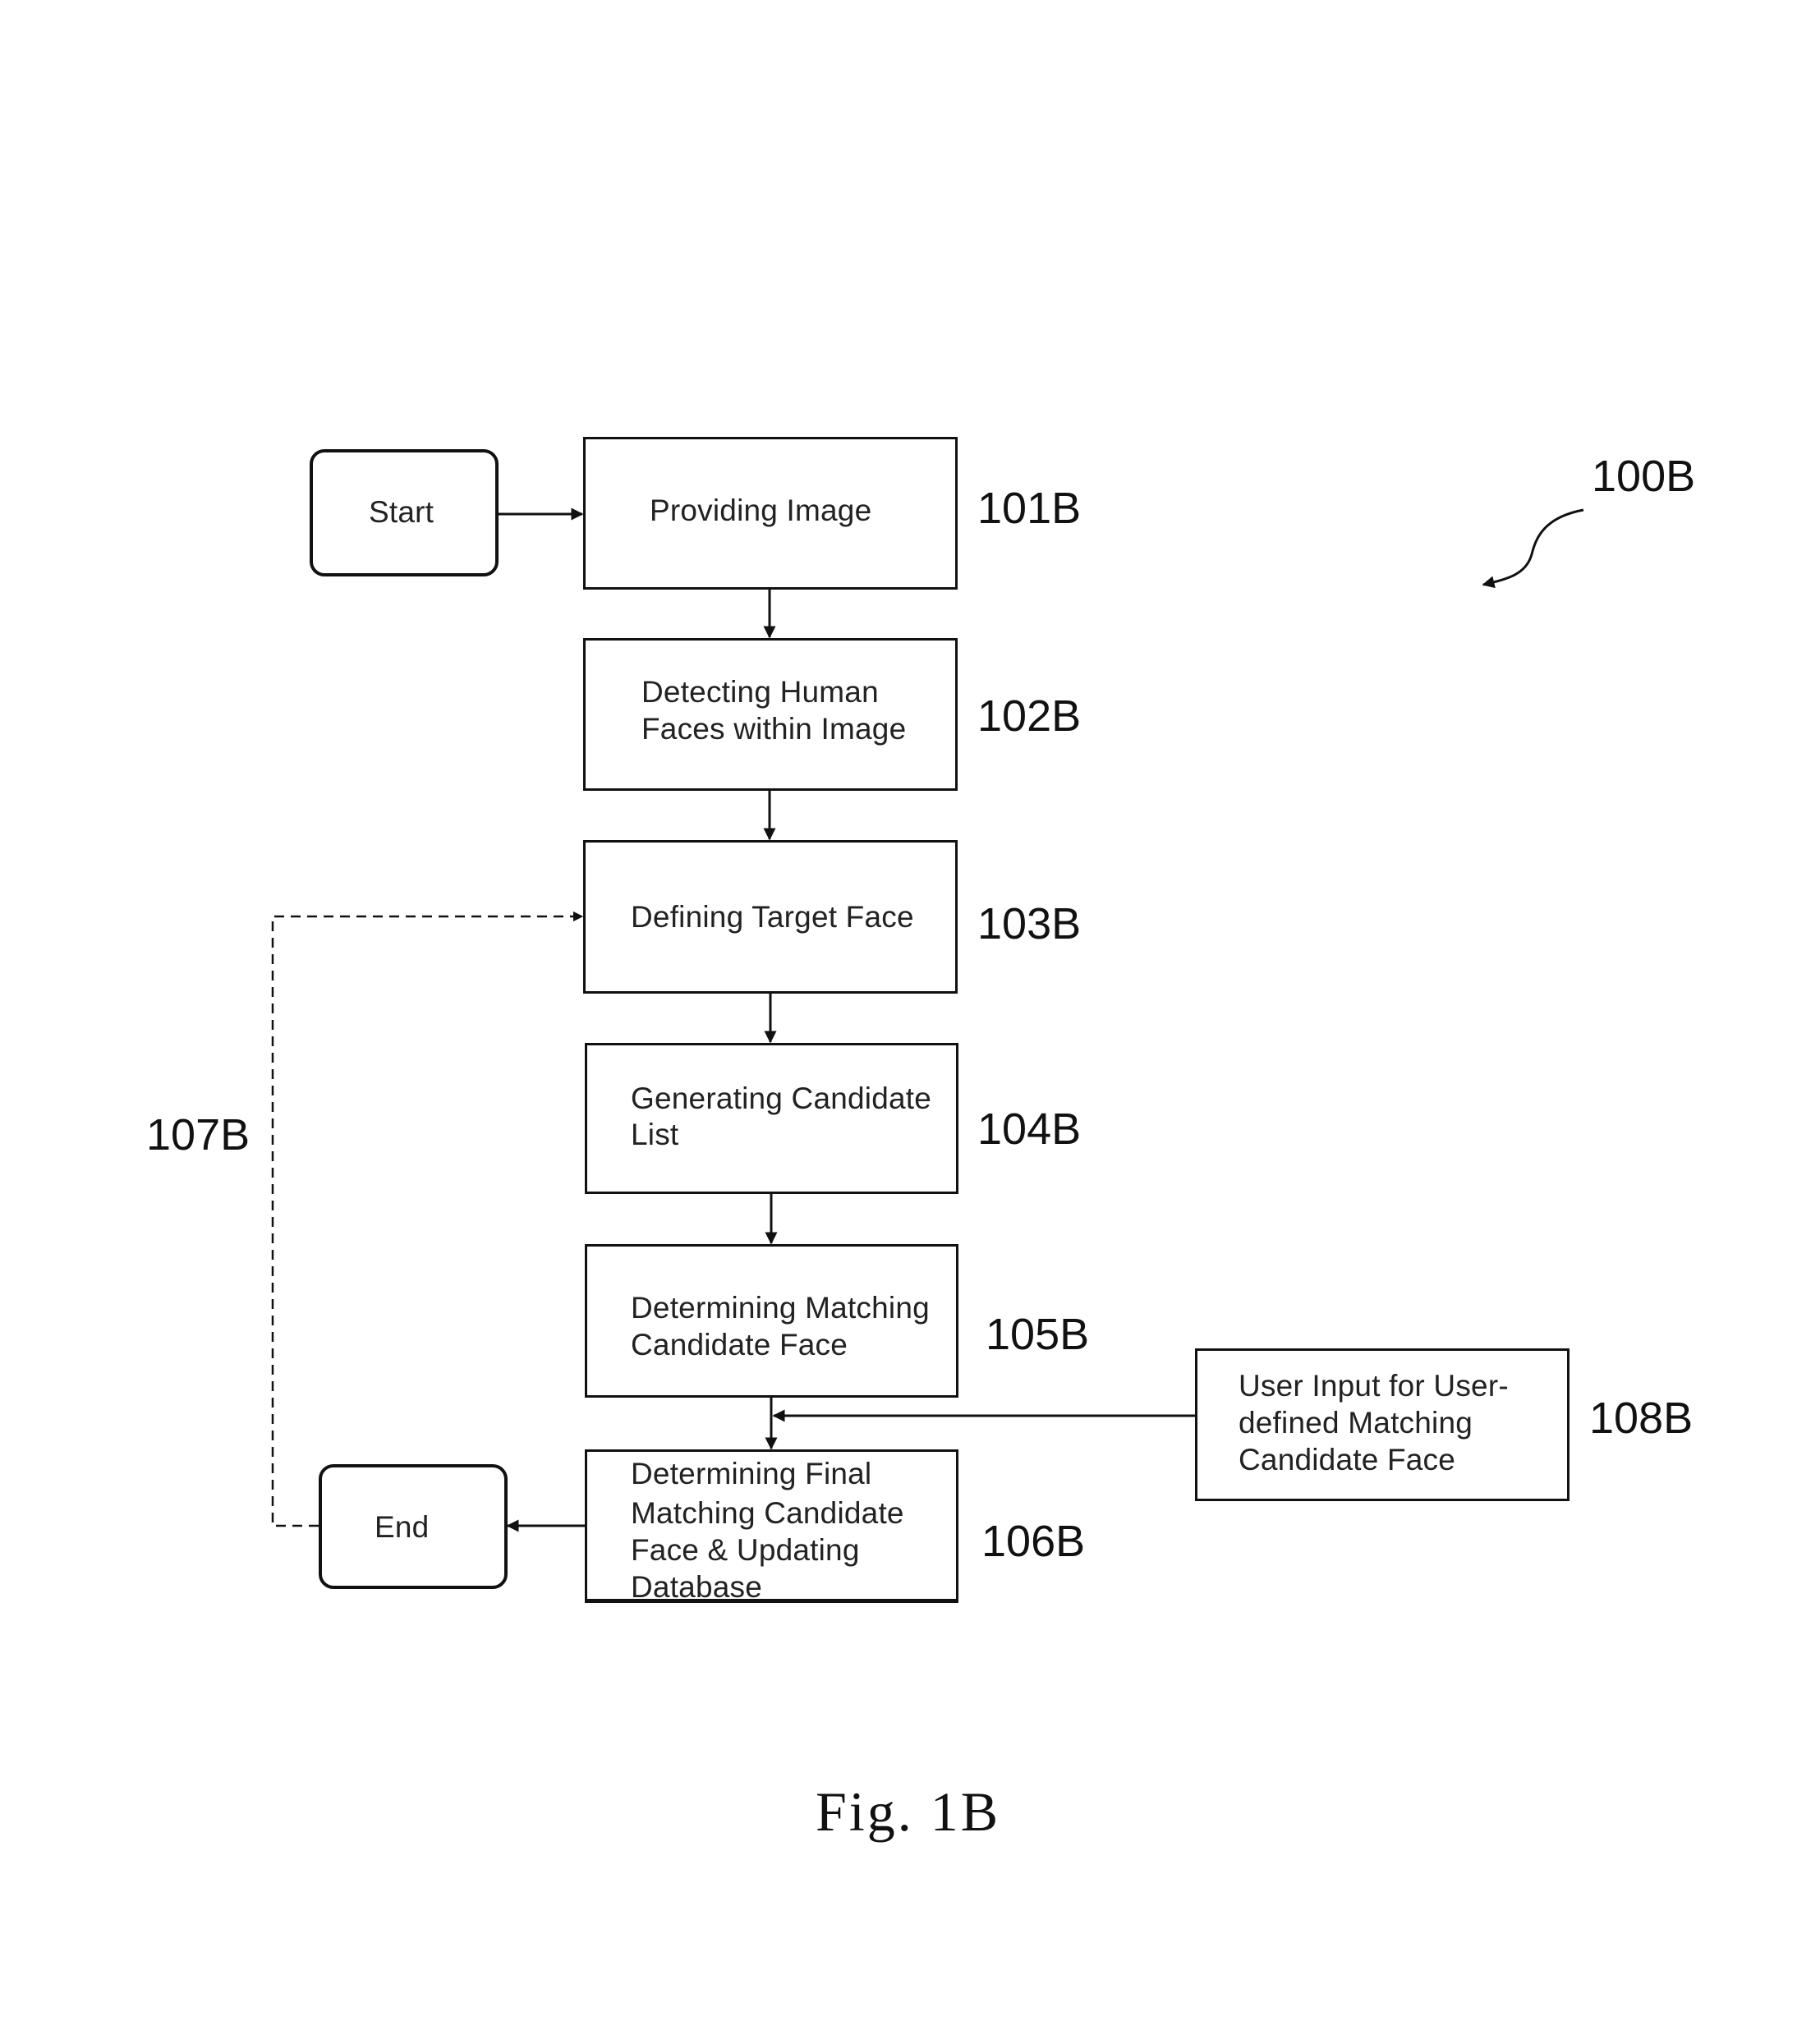 The width and height of the screenshot is (1820, 2039). Describe the element at coordinates (655, 1135) in the screenshot. I see `step-text-line: List` at that location.